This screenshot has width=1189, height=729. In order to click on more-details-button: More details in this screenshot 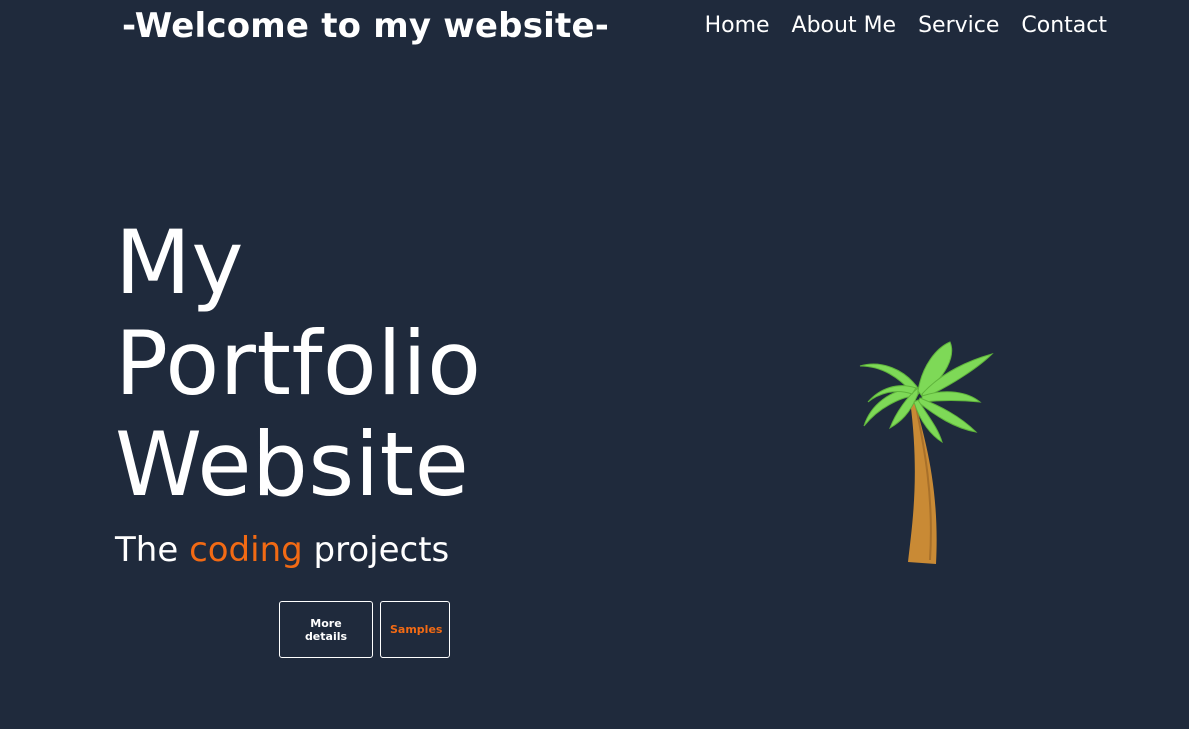, I will do `click(326, 629)`.